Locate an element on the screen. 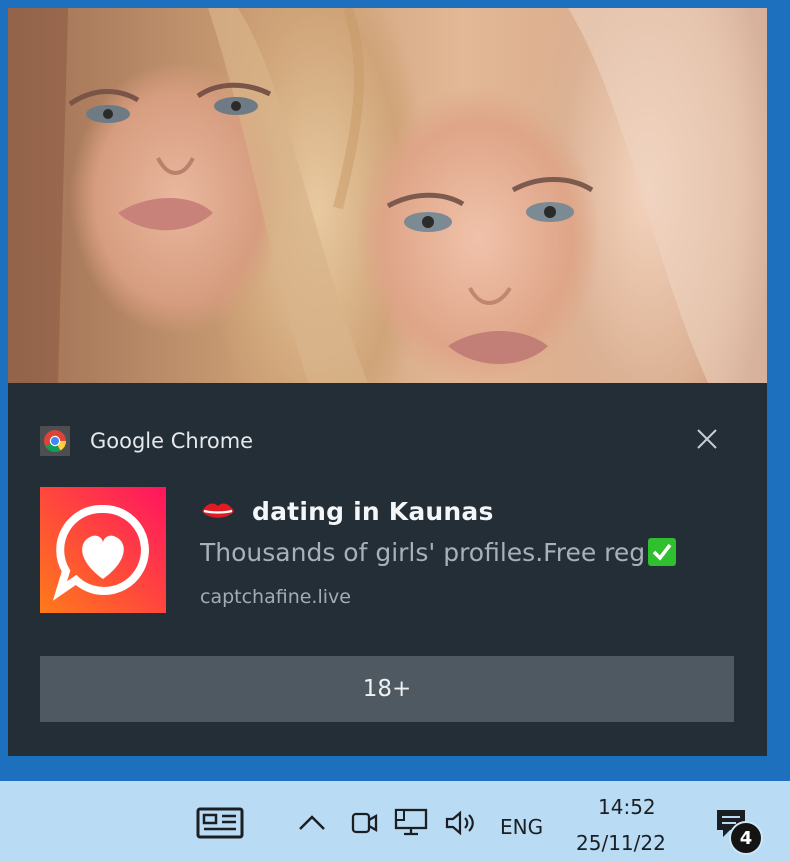 The image size is (790, 861). taskbar: ENG 14:52 25/11/22 4 is located at coordinates (395, 821).